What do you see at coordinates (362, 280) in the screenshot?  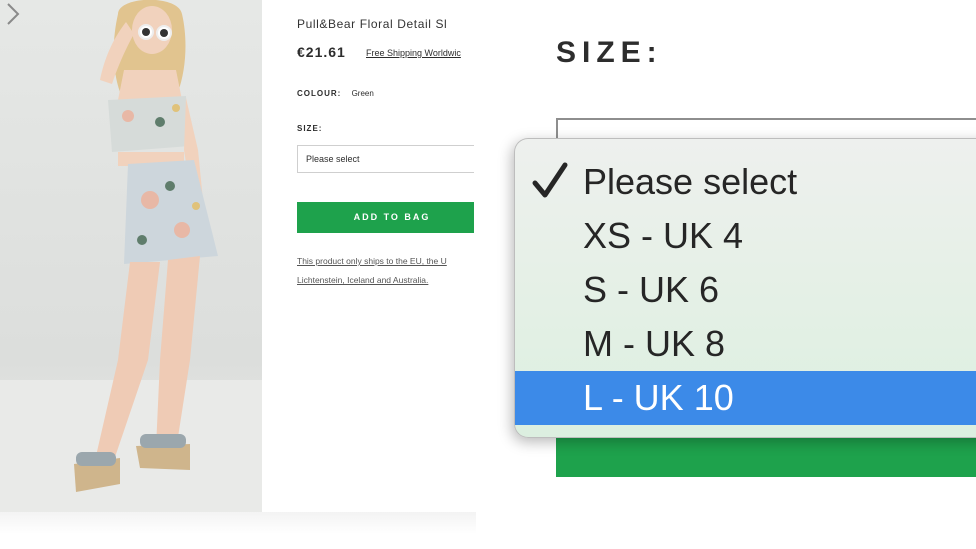 I see `shipping-note-line-2: Lichtenstein, Iceland and Australia.` at bounding box center [362, 280].